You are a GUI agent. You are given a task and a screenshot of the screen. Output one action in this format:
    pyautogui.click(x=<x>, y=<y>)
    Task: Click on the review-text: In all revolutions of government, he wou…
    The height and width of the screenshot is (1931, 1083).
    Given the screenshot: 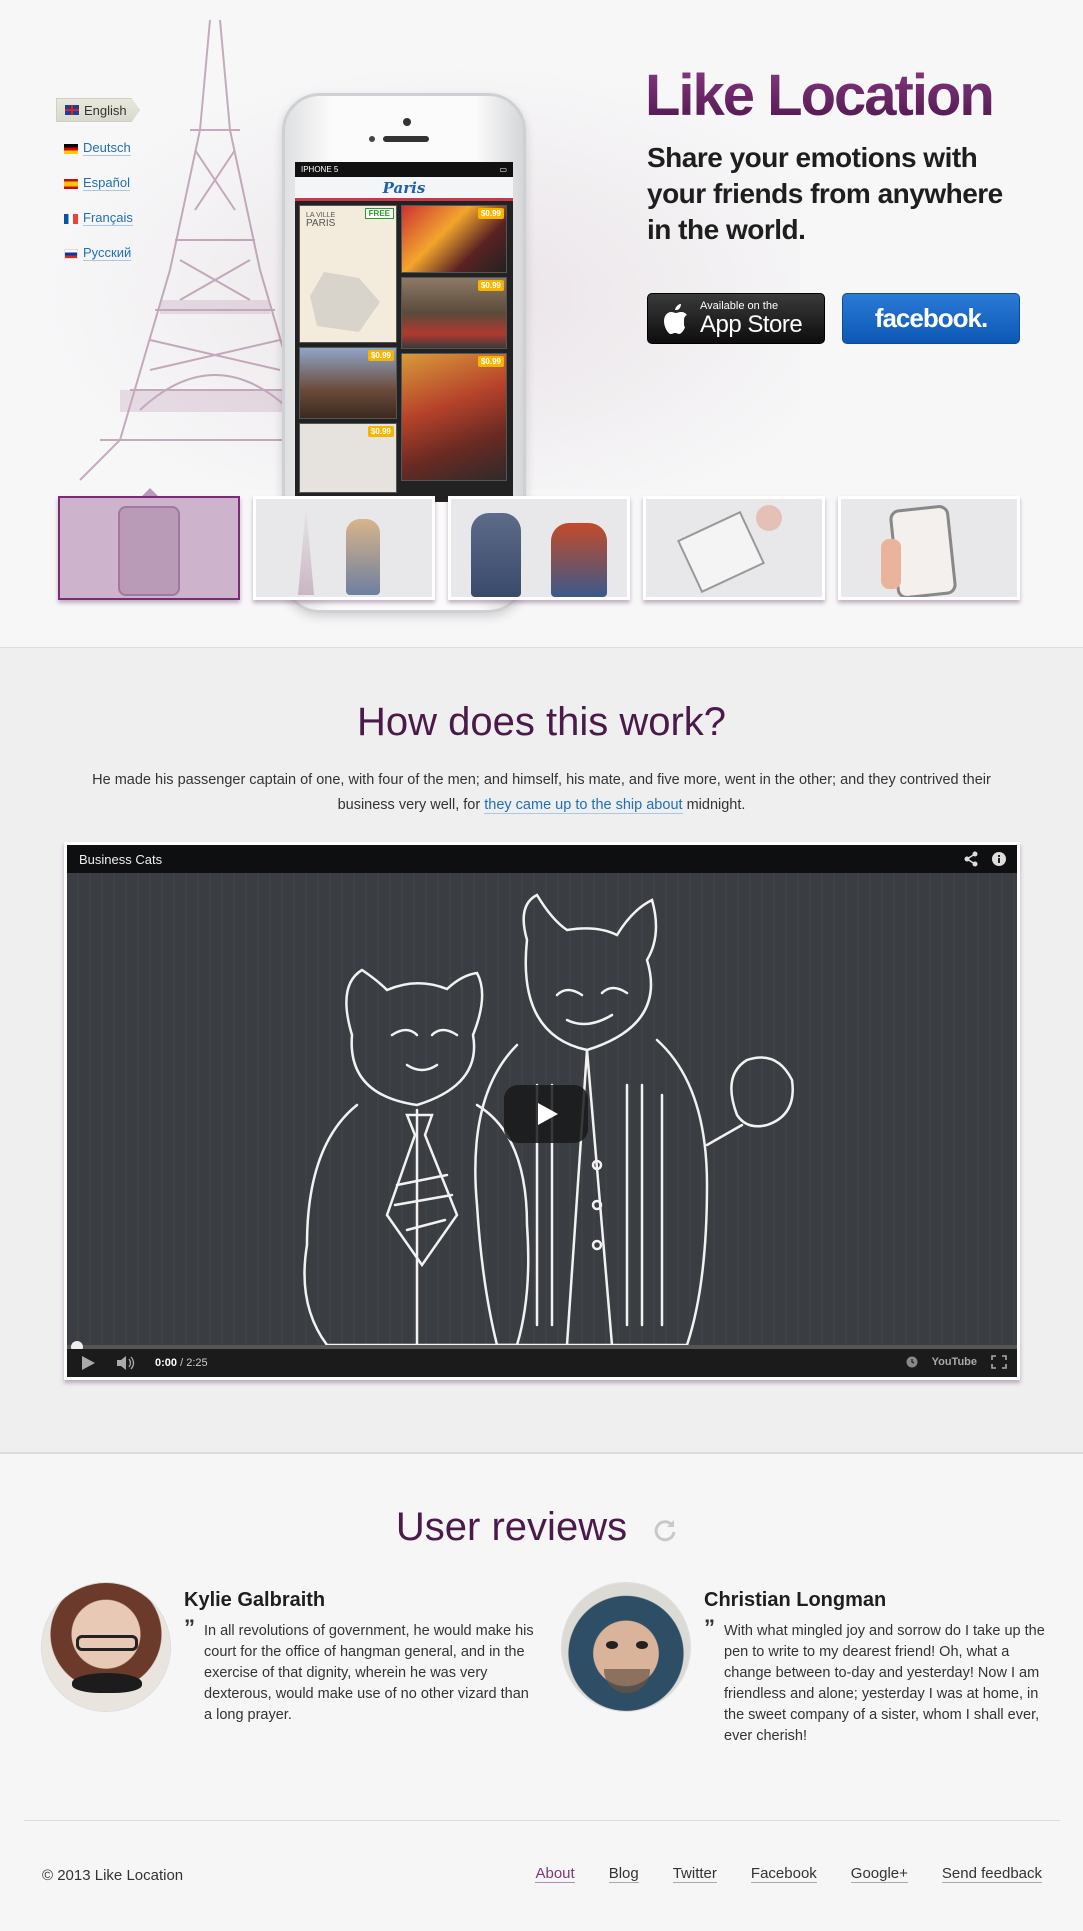 What is the action you would take?
    pyautogui.click(x=369, y=1673)
    